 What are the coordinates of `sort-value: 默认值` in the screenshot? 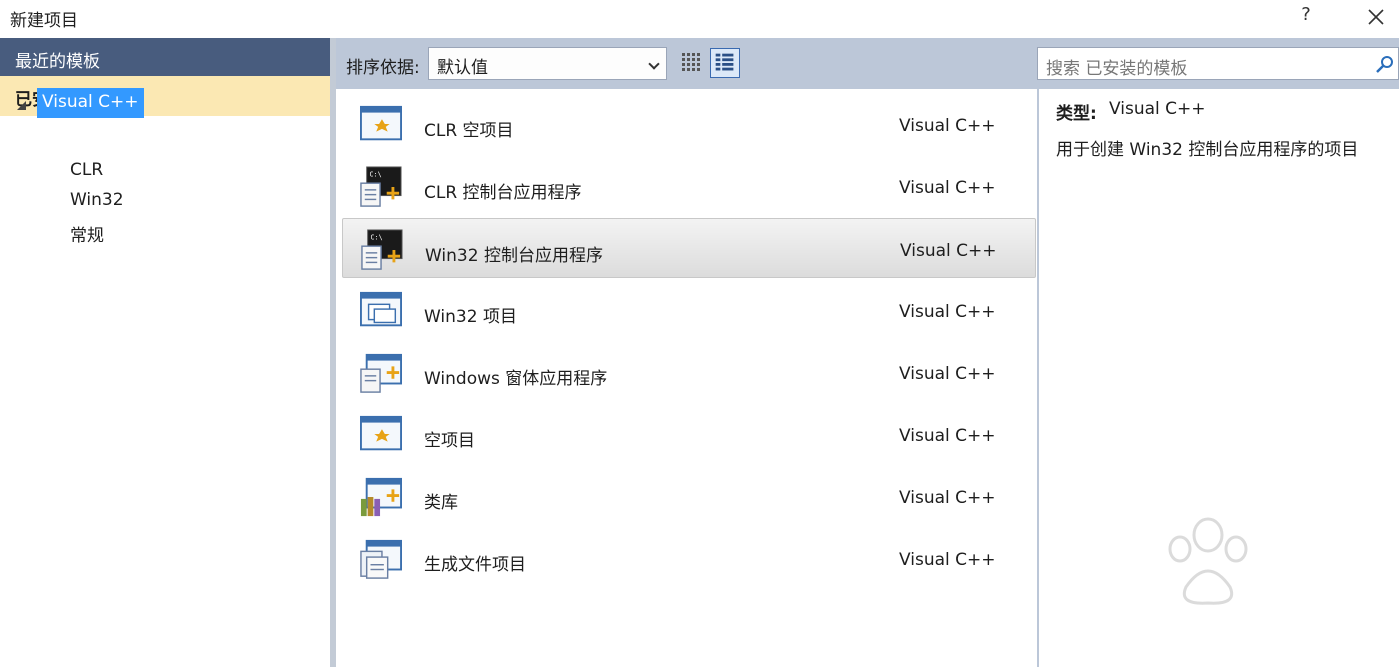 It's located at (462, 68).